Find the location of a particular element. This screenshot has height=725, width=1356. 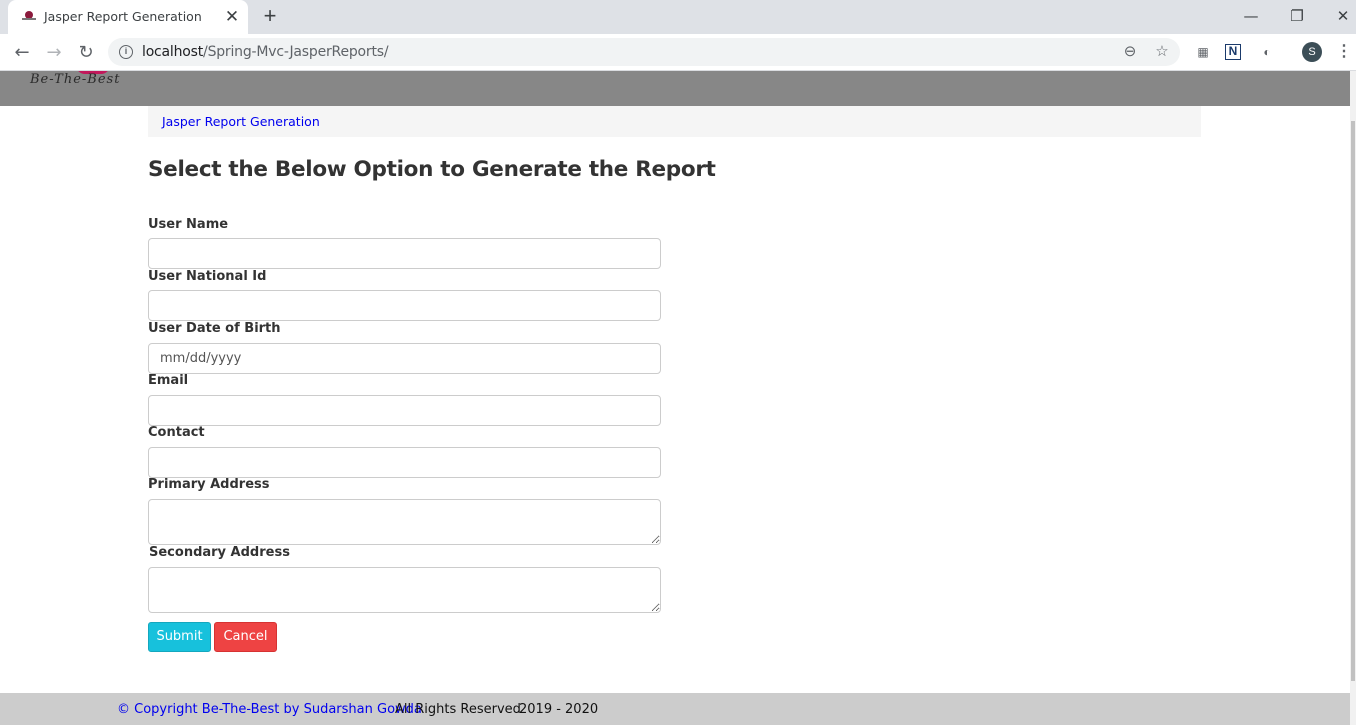

cancel-button: Cancel is located at coordinates (245, 637).